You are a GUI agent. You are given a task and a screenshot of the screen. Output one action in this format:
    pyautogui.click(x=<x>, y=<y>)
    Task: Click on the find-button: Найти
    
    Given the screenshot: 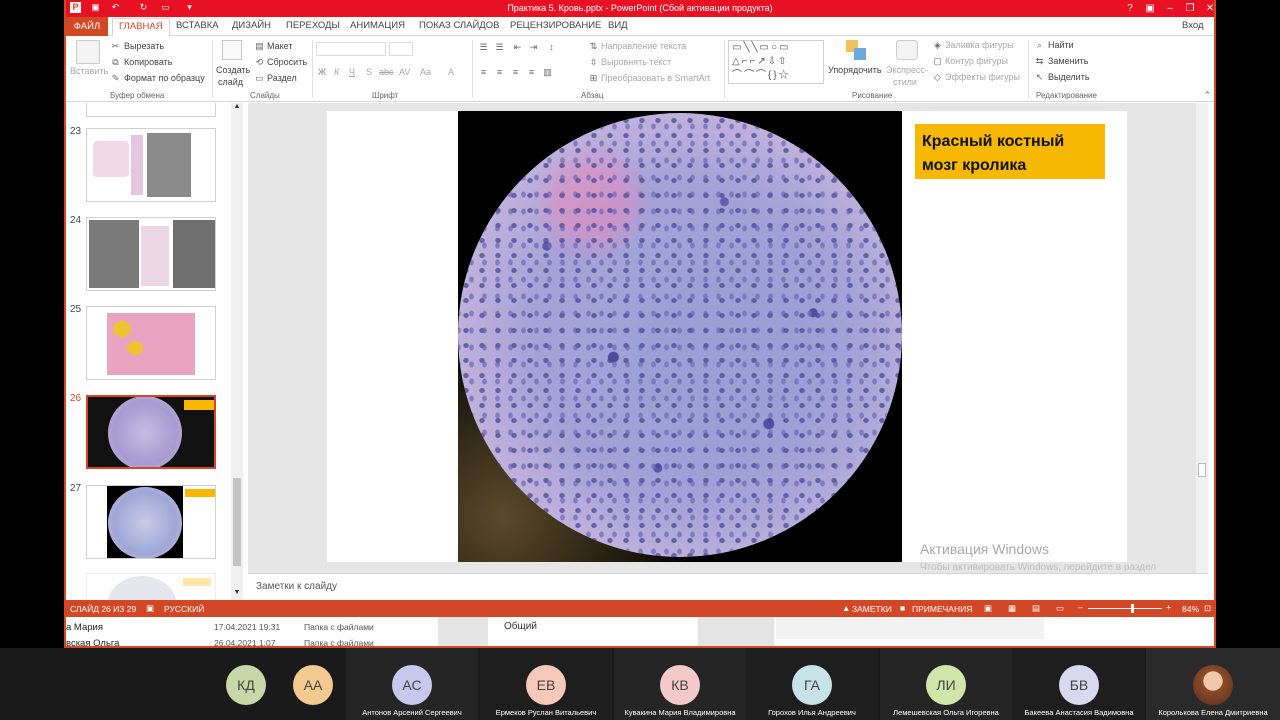 What is the action you would take?
    pyautogui.click(x=1061, y=45)
    